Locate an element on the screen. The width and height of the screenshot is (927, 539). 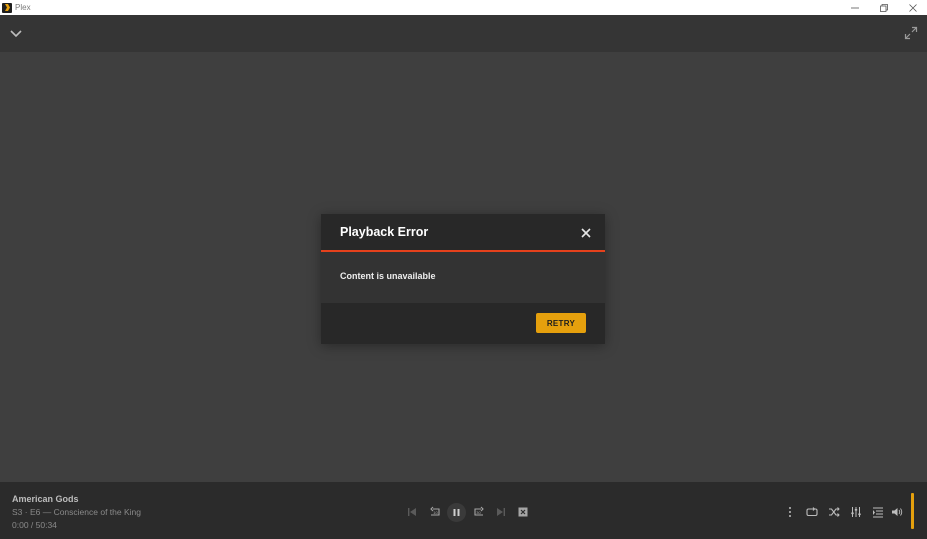
stop-button is located at coordinates (523, 512).